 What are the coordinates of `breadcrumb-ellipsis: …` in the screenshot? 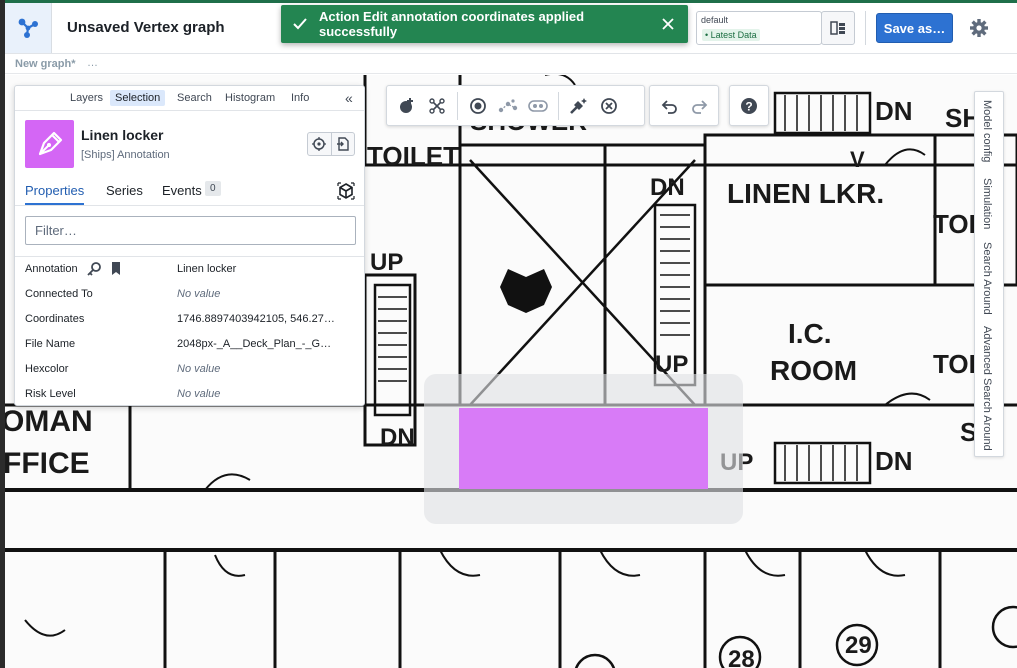 It's located at (92, 63).